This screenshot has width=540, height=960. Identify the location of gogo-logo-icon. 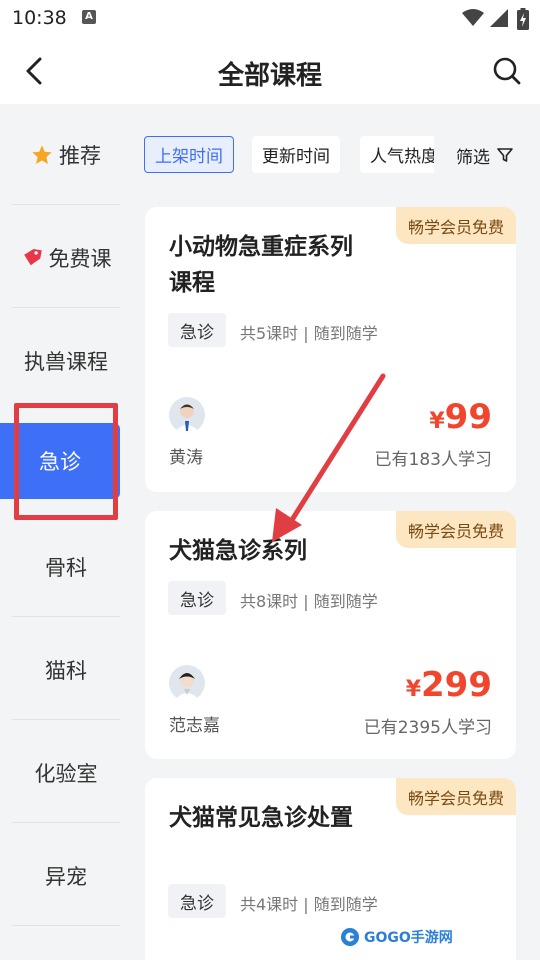
(350, 937).